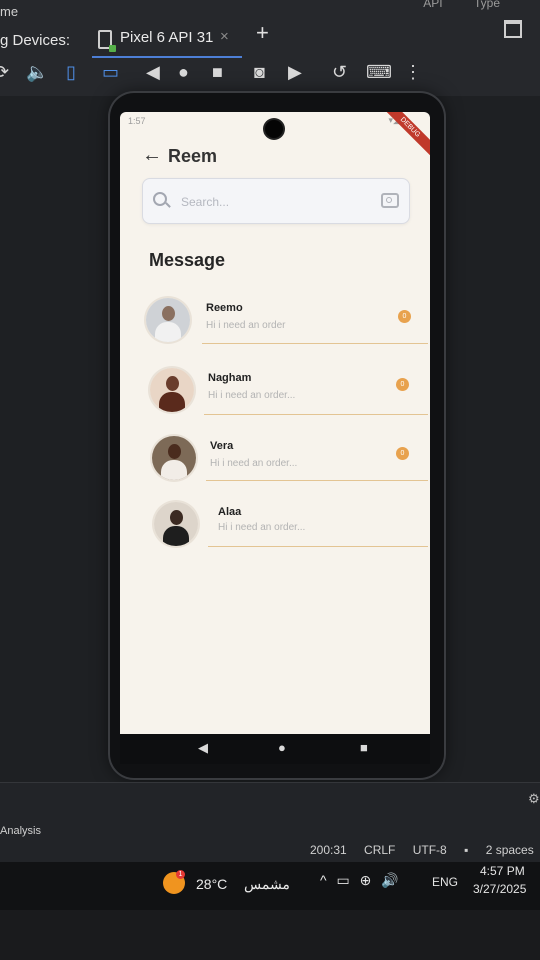 The image size is (540, 960). Describe the element at coordinates (364, 747) in the screenshot. I see `nav-recents-button: ■` at that location.